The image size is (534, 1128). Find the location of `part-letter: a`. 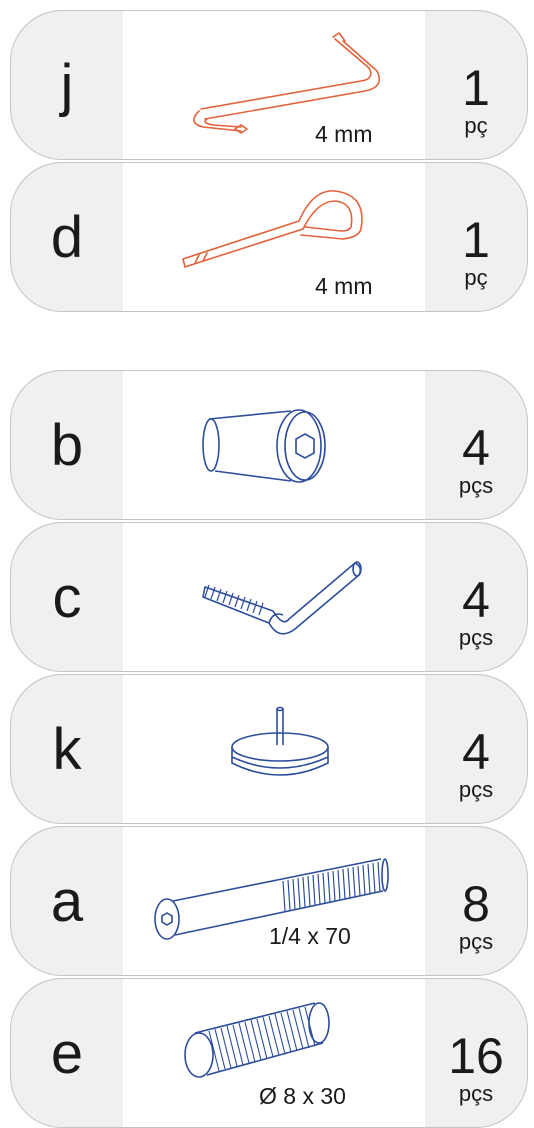

part-letter: a is located at coordinates (67, 901).